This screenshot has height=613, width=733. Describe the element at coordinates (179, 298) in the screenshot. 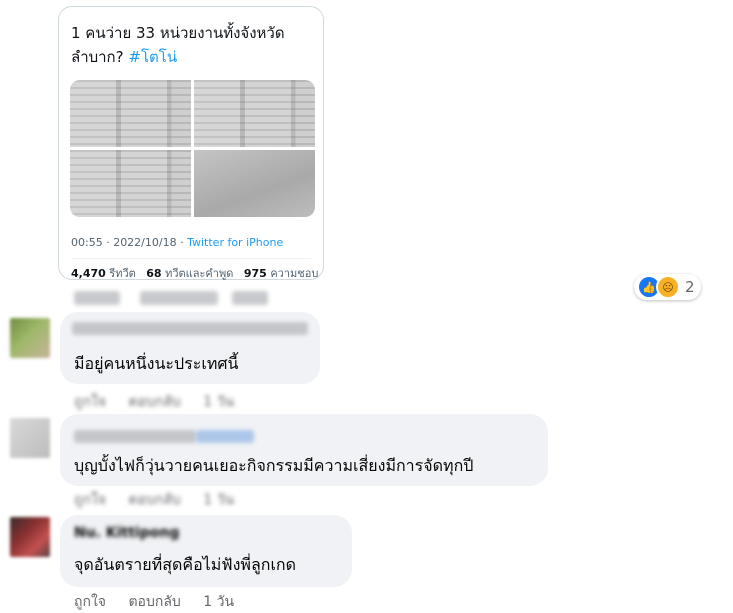

I see `blurred-reply-action` at that location.